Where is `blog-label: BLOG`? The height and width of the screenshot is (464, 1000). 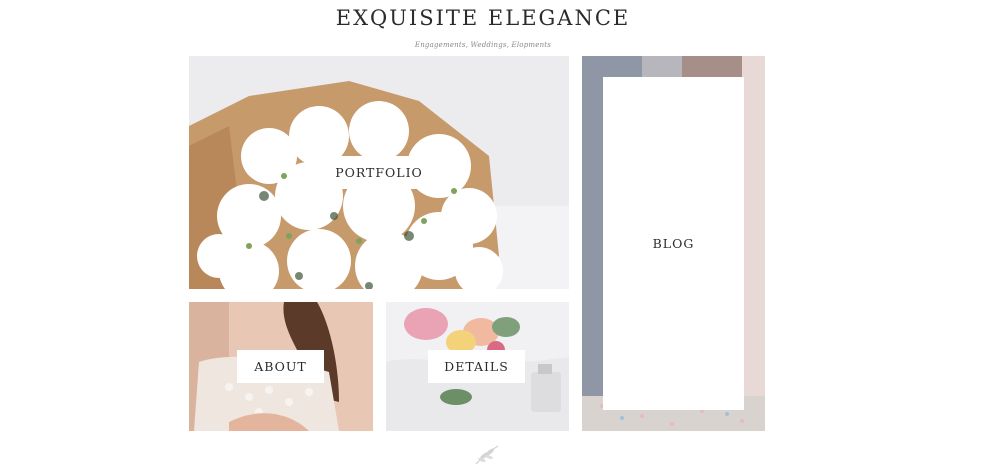
blog-label: BLOG is located at coordinates (673, 243).